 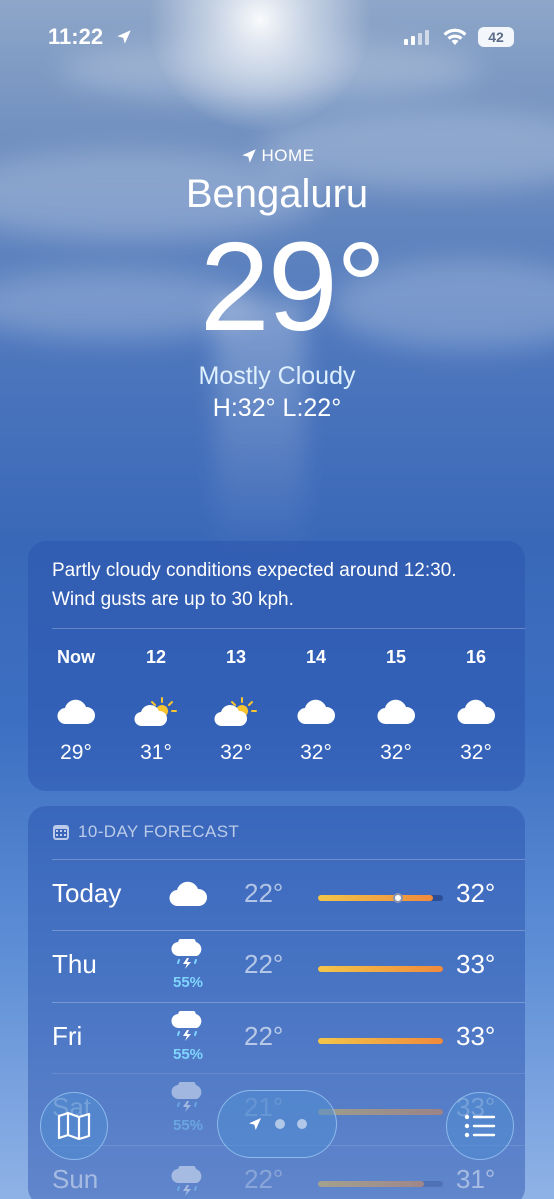 What do you see at coordinates (76, 752) in the screenshot?
I see `hour-temperature: 29°` at bounding box center [76, 752].